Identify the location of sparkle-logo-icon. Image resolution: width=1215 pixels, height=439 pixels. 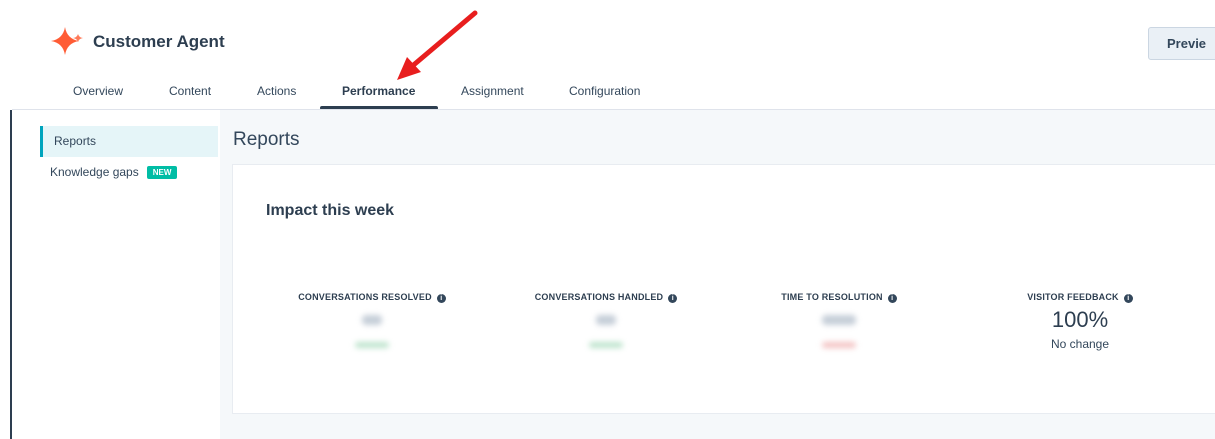
(67, 41).